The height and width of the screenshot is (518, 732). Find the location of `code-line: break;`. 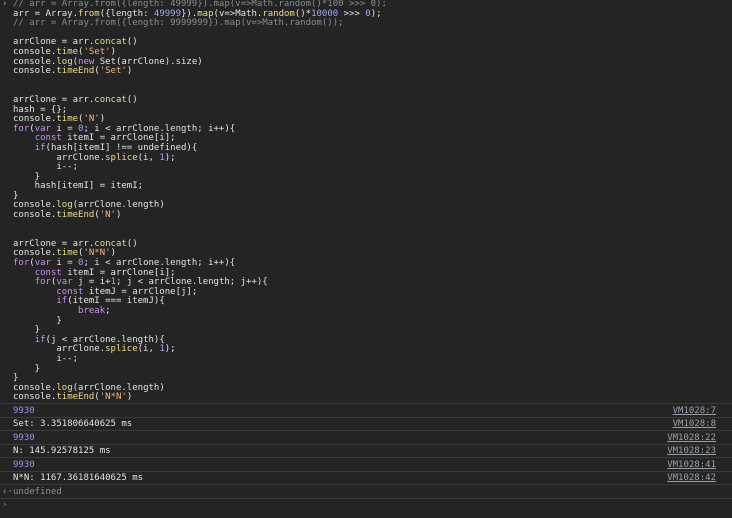

code-line: break; is located at coordinates (200, 311).